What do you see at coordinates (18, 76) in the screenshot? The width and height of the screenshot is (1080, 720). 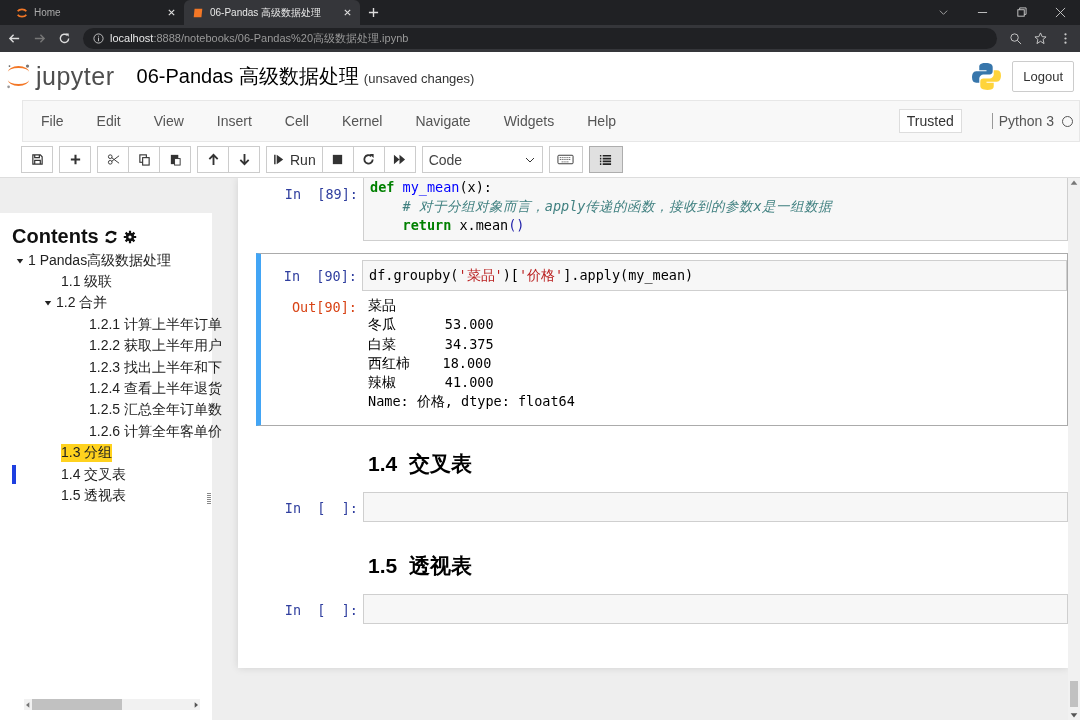 I see `jupyter-logo-icon` at bounding box center [18, 76].